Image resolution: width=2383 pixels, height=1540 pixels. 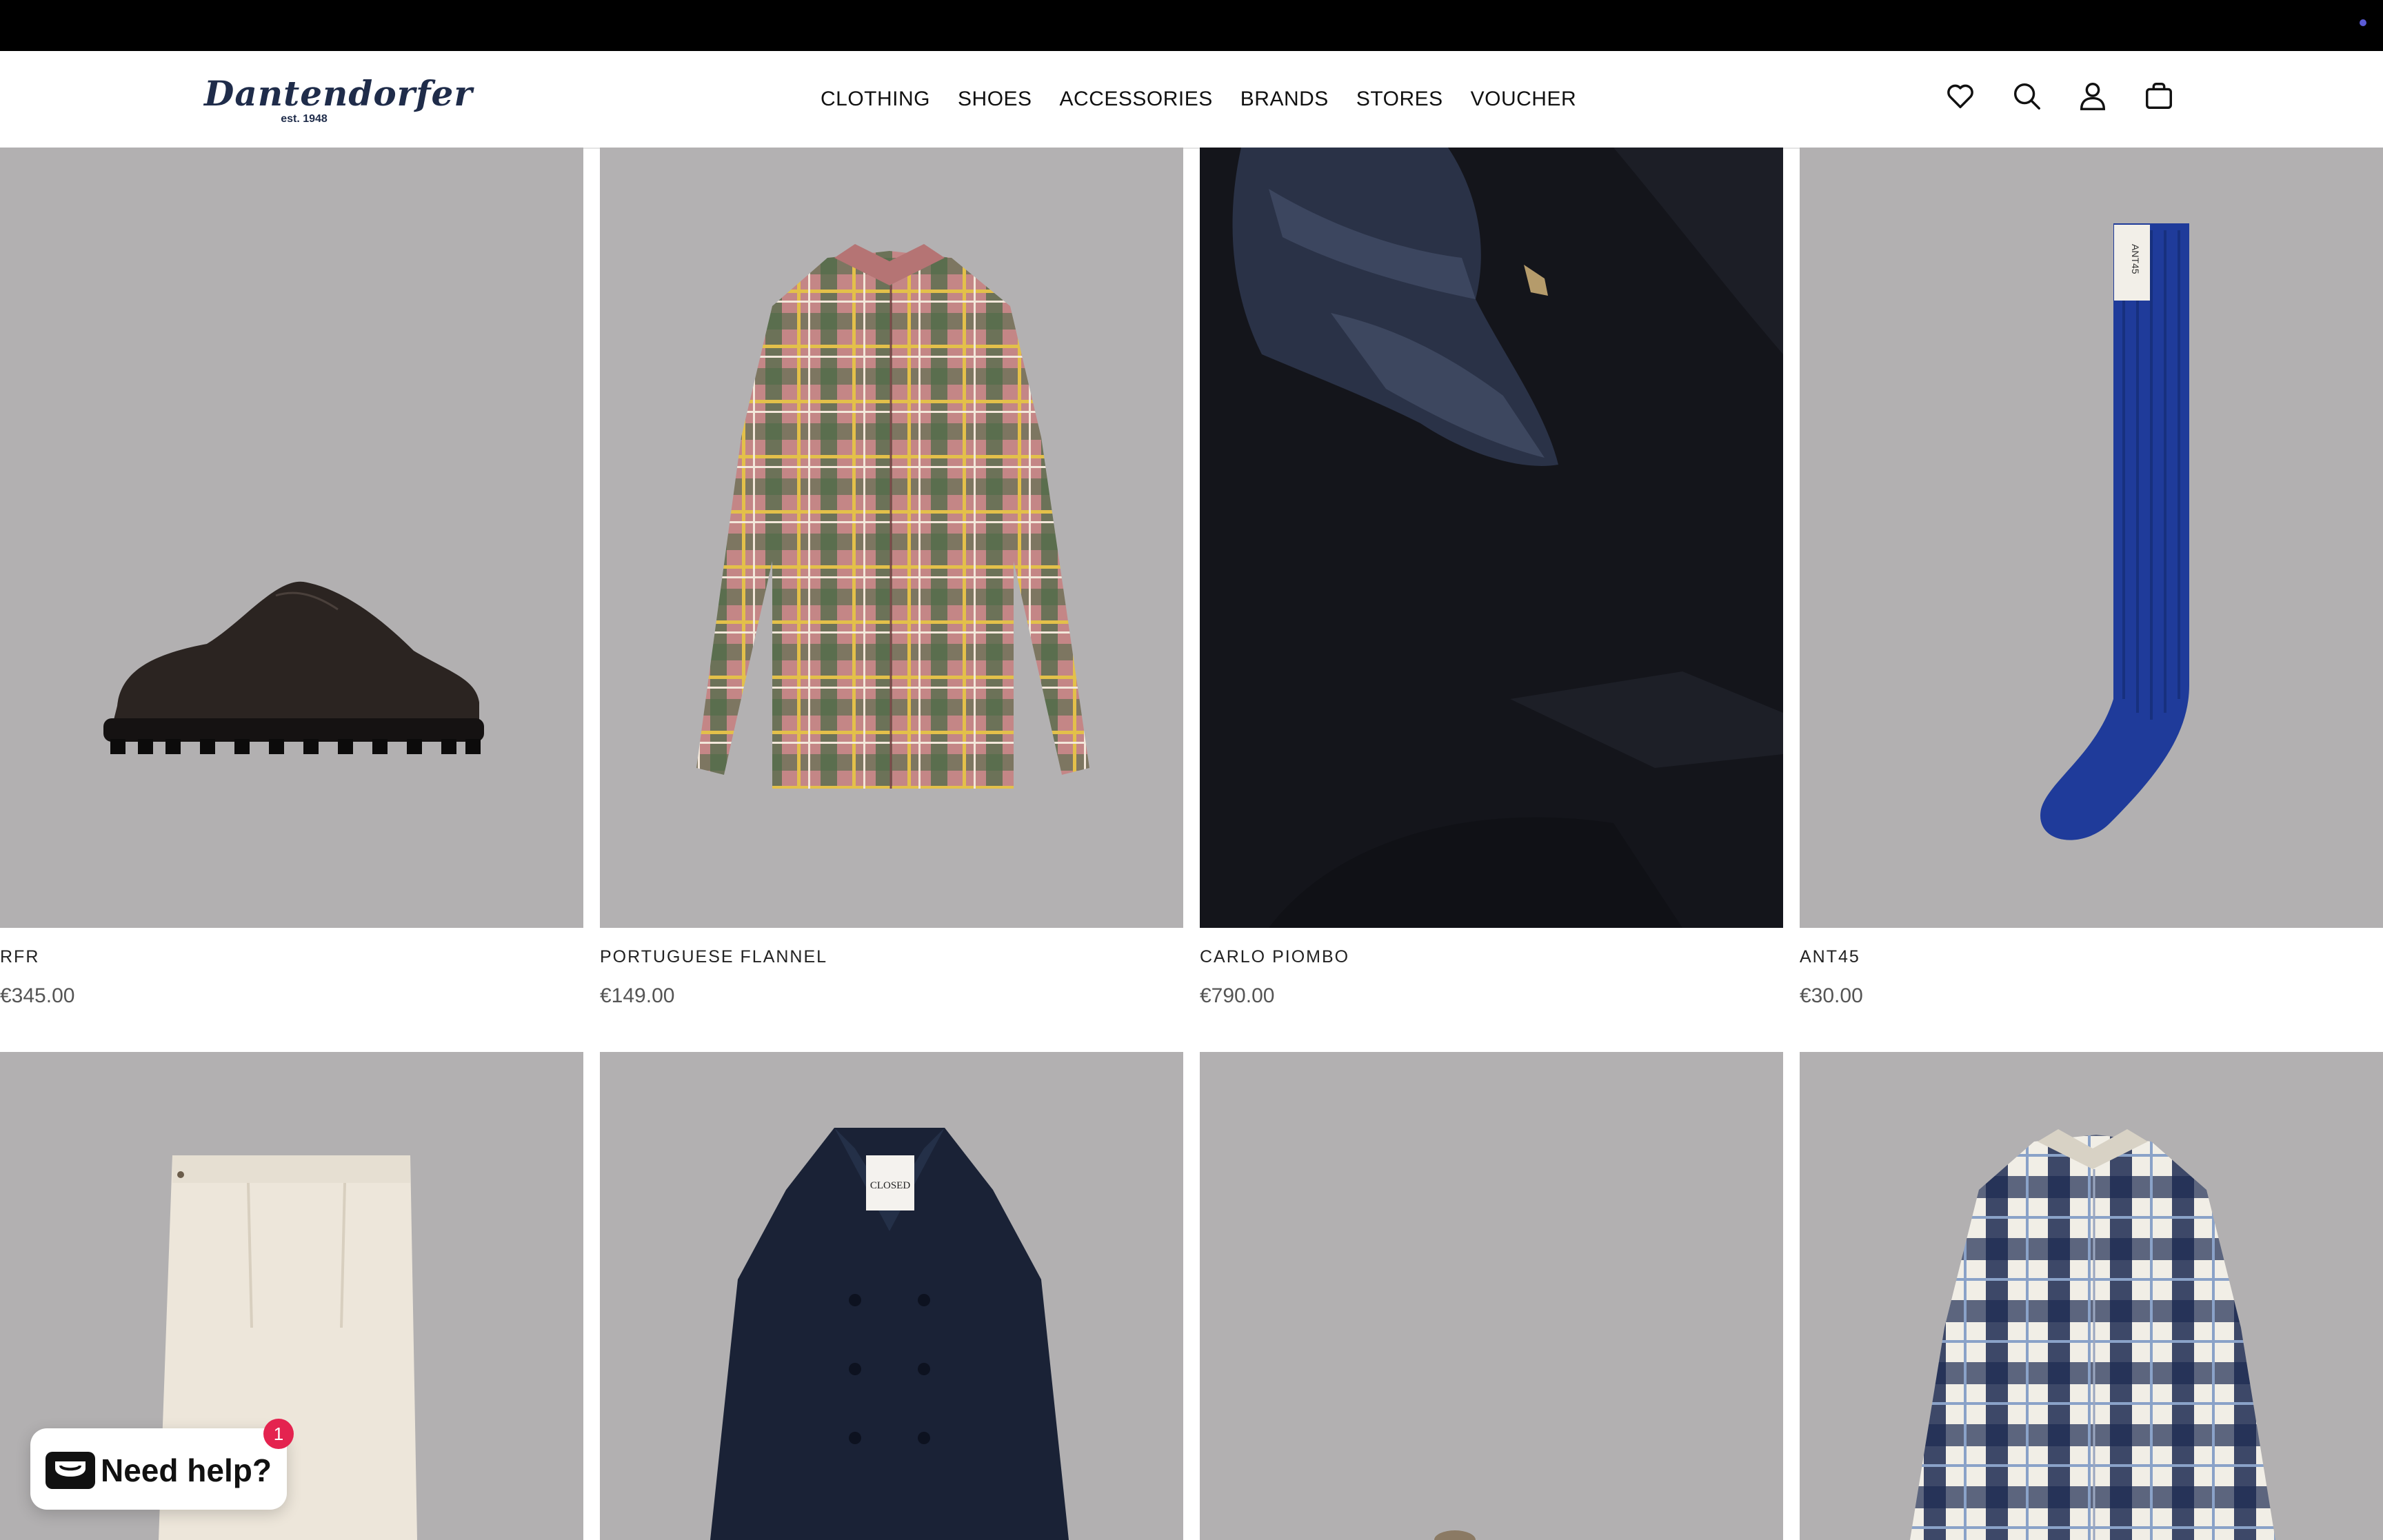 I want to click on product-brand: RFR, so click(x=19, y=957).